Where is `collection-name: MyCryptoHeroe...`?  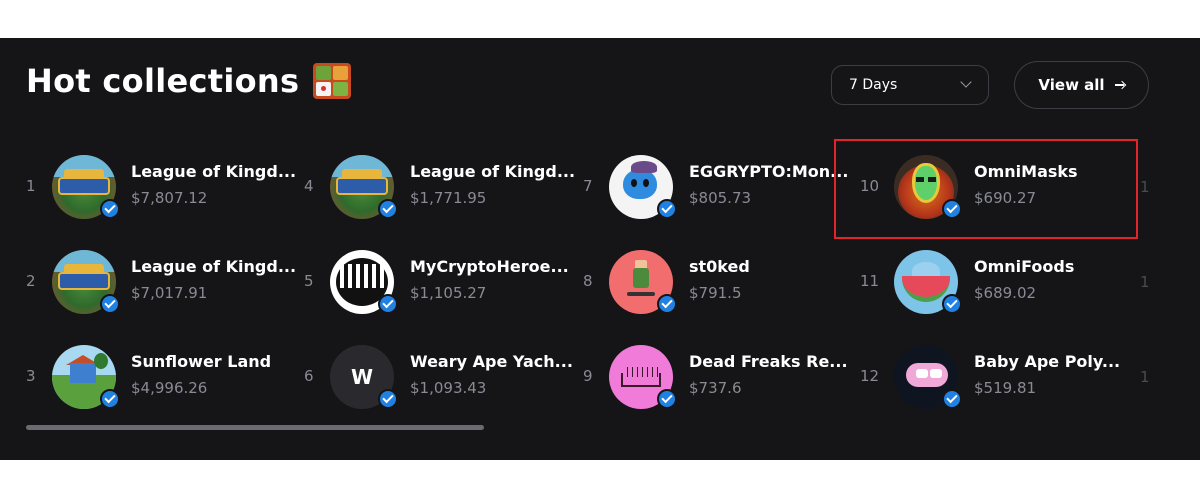
collection-name: MyCryptoHeroe... is located at coordinates (489, 266).